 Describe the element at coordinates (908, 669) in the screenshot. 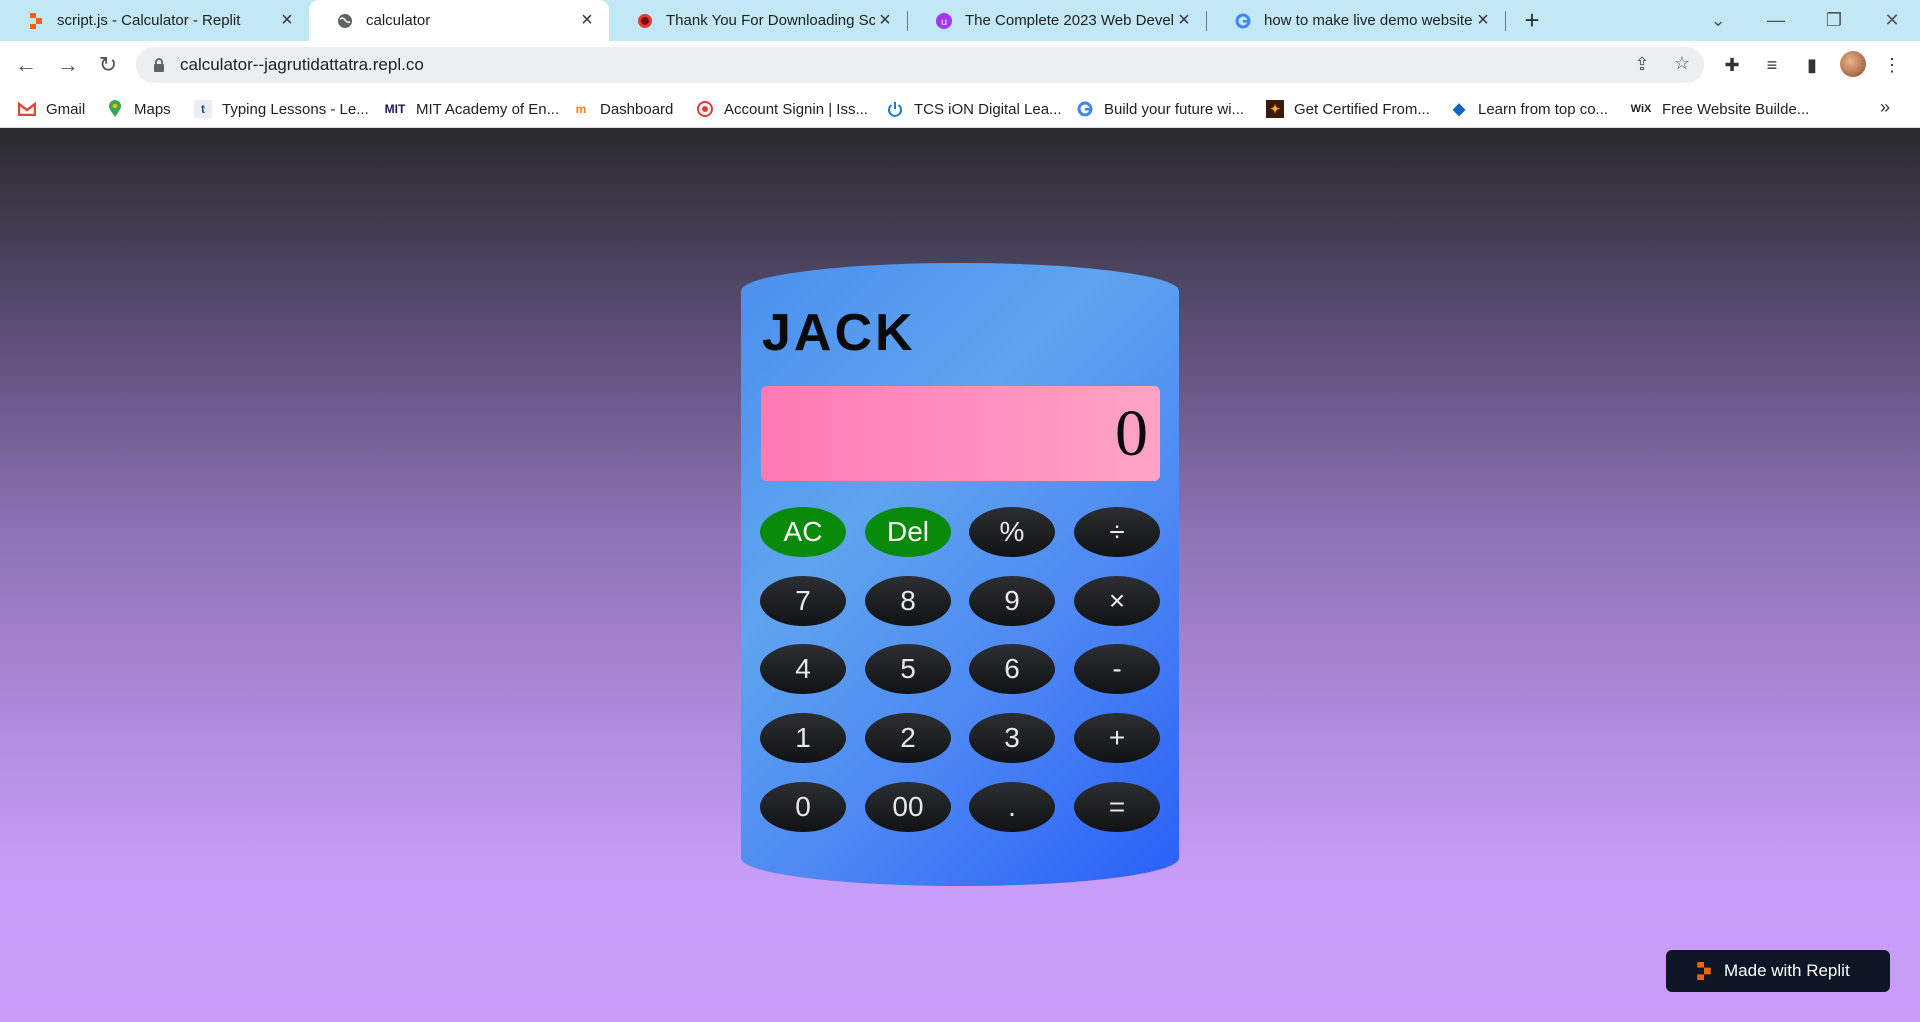

I see `key-5: 5` at that location.